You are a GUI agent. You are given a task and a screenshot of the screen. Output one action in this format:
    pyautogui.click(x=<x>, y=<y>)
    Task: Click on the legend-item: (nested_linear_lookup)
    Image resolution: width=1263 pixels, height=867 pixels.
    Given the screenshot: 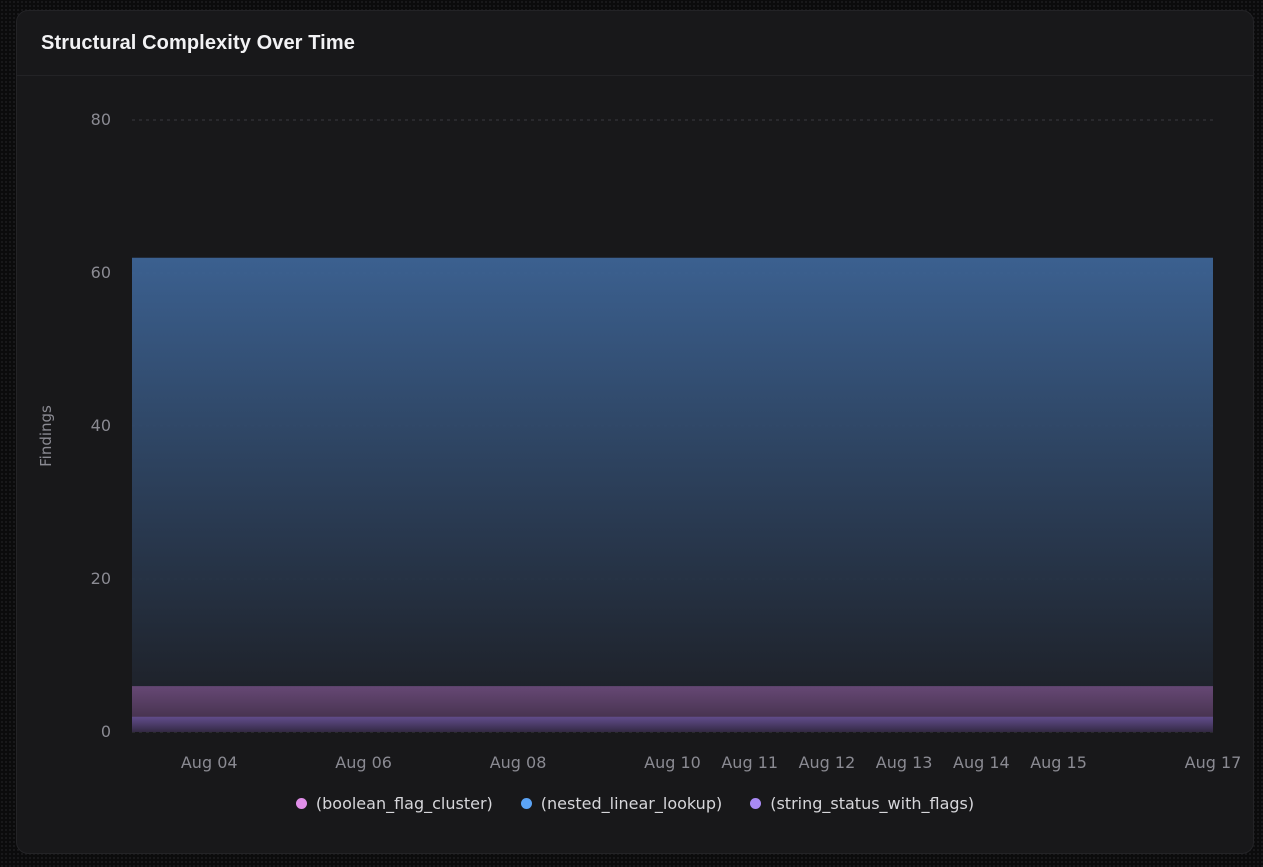 What is the action you would take?
    pyautogui.click(x=621, y=803)
    